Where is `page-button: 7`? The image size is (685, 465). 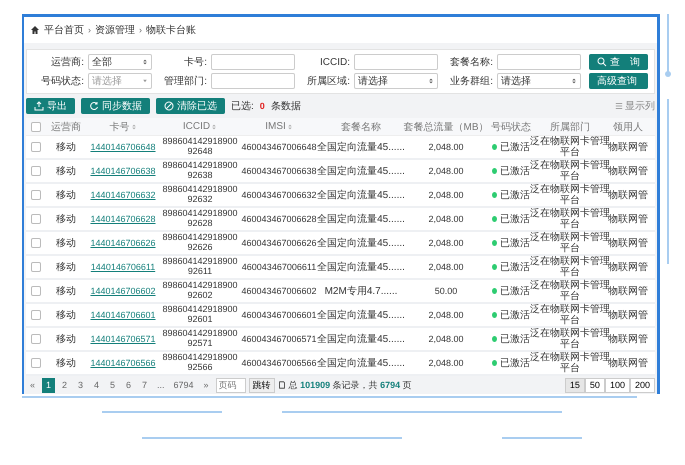
page-button: 7 is located at coordinates (144, 385).